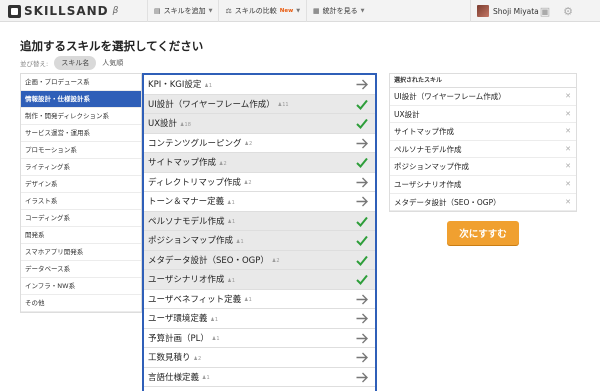 This screenshot has width=600, height=391. Describe the element at coordinates (259, 338) in the screenshot. I see `skill-row: 予算計画（PL） ♟1` at that location.